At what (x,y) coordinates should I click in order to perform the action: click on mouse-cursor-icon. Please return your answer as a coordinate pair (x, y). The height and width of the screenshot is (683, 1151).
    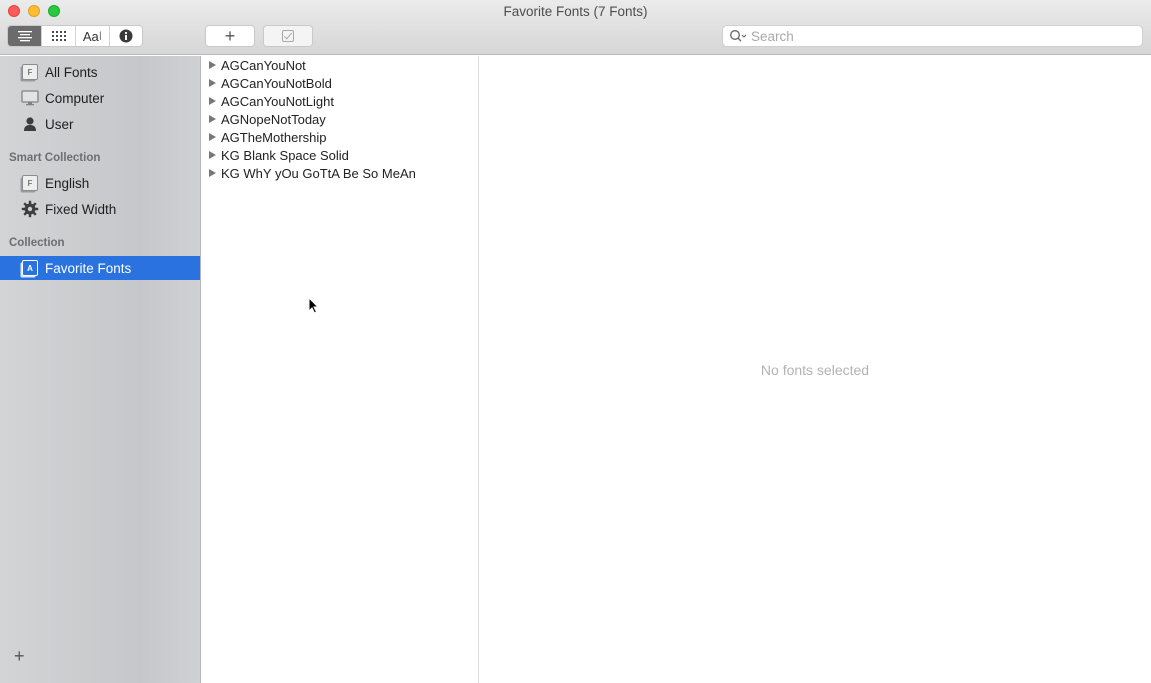
    Looking at the image, I should click on (314, 305).